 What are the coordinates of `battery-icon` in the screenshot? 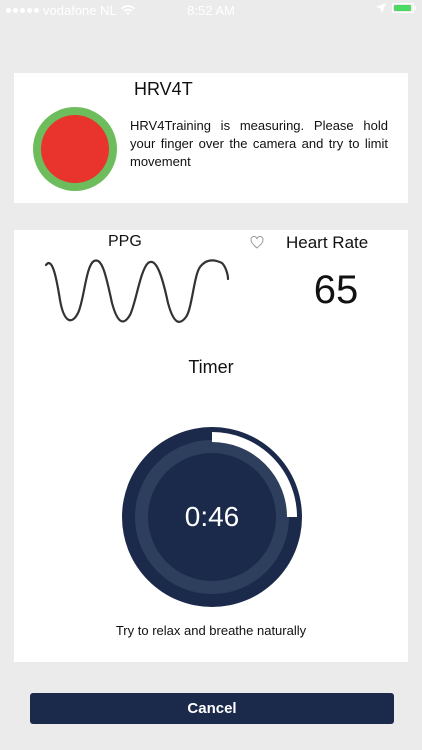 It's located at (404, 8).